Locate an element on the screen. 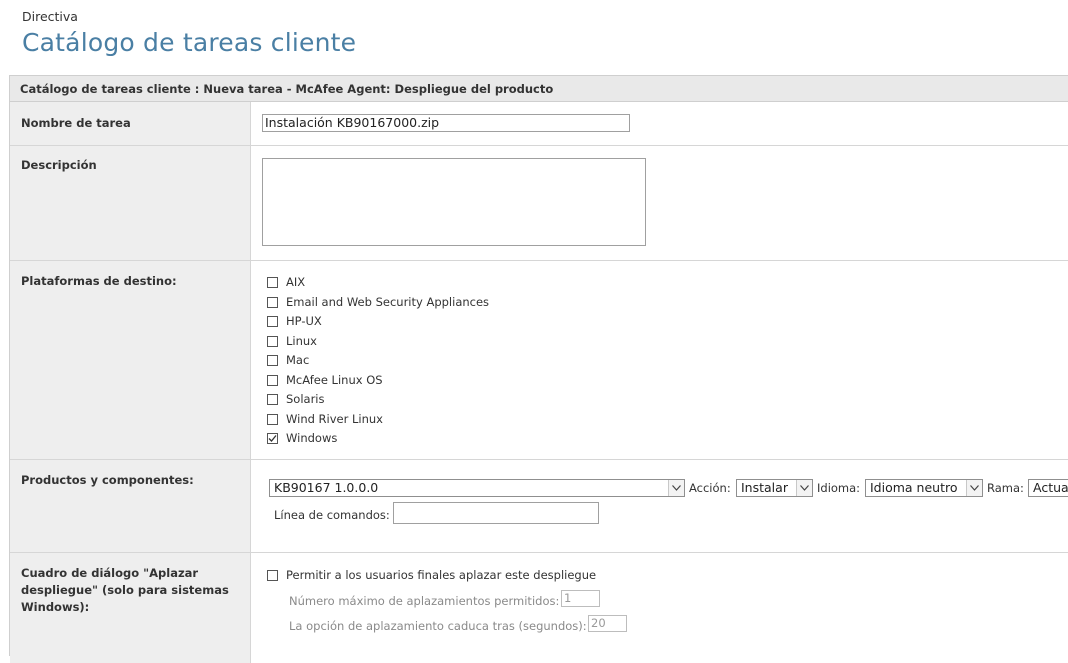 This screenshot has width=1068, height=663. platform-label: Wind River Linux is located at coordinates (334, 419).